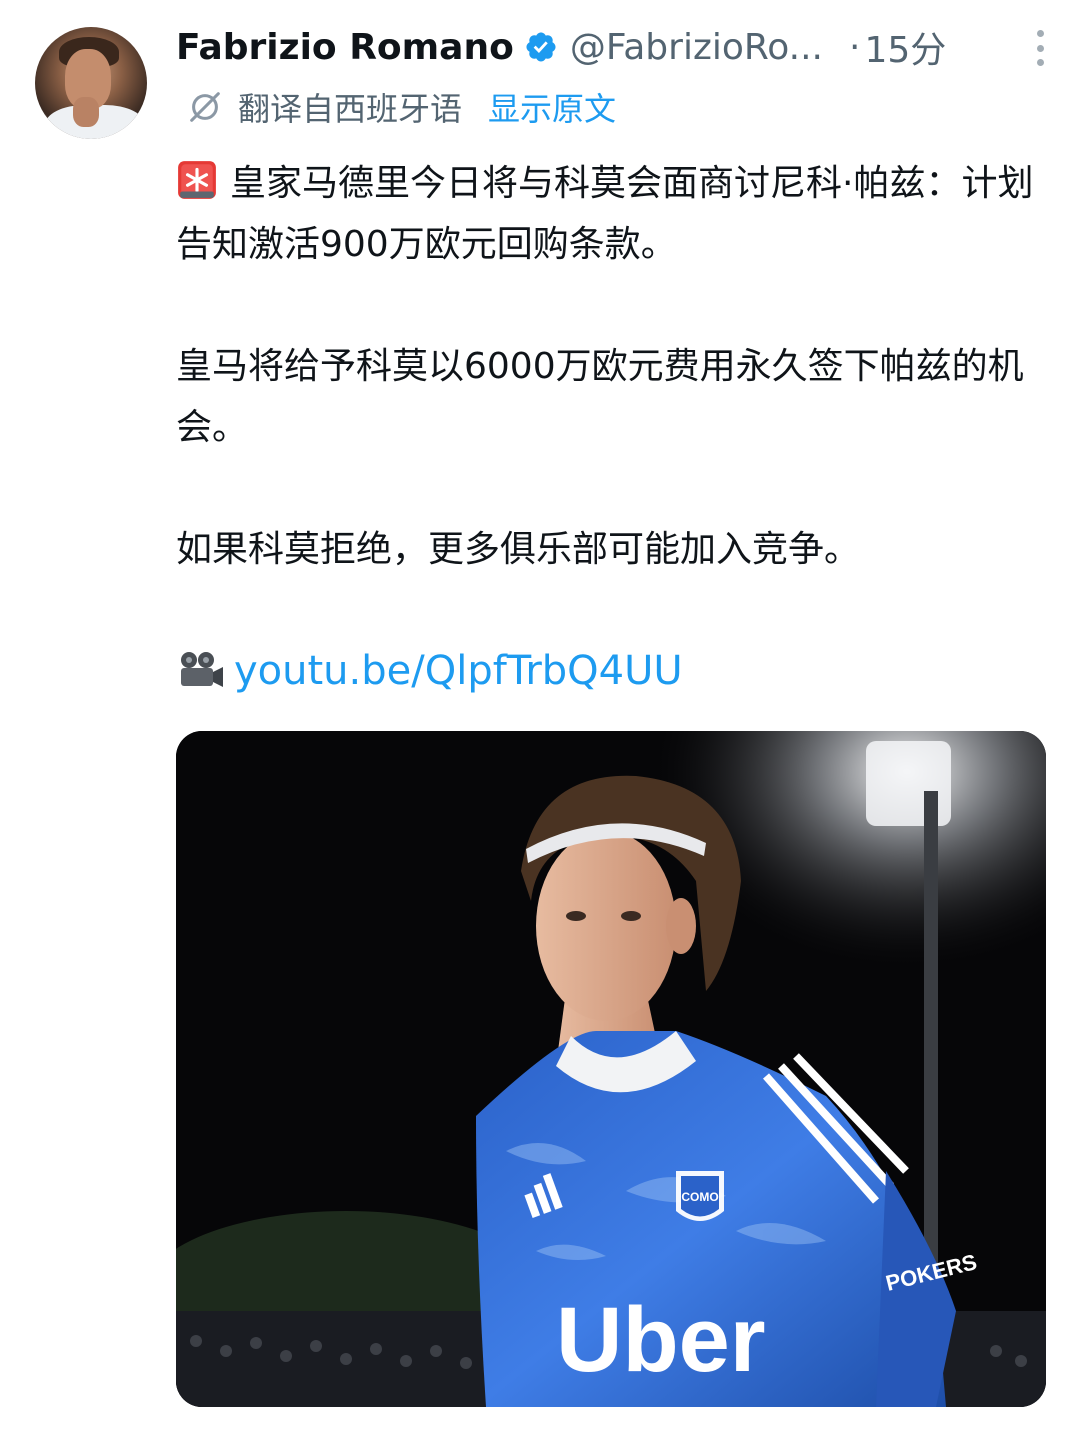 Image resolution: width=1078 pixels, height=1437 pixels. What do you see at coordinates (458, 671) in the screenshot?
I see `youtube-link: youtu.be/QlpfTrbQ4UU` at bounding box center [458, 671].